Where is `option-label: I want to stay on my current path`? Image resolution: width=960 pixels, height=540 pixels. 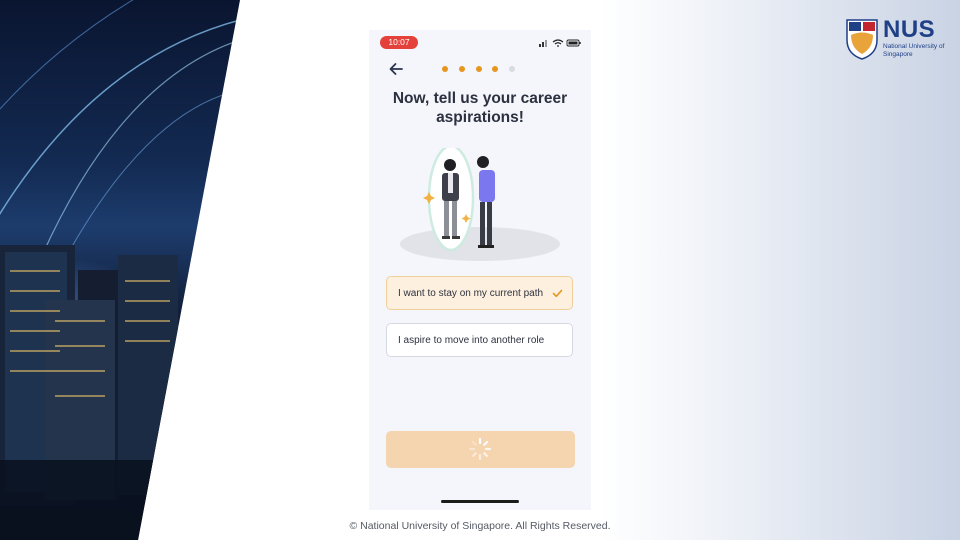 option-label: I want to stay on my current path is located at coordinates (471, 293).